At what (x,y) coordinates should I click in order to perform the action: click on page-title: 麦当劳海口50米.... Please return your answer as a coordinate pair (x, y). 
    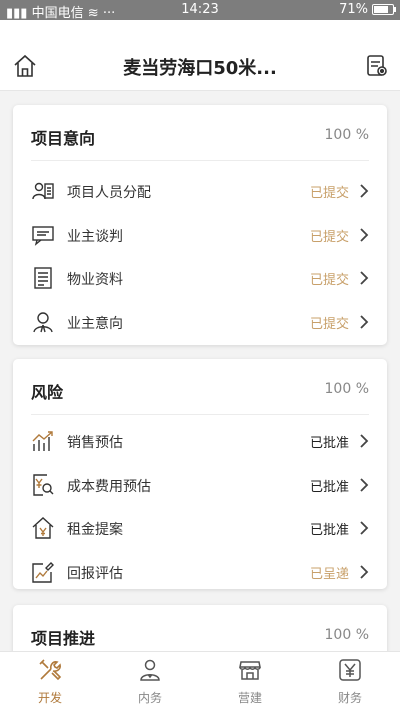
    Looking at the image, I should click on (200, 68).